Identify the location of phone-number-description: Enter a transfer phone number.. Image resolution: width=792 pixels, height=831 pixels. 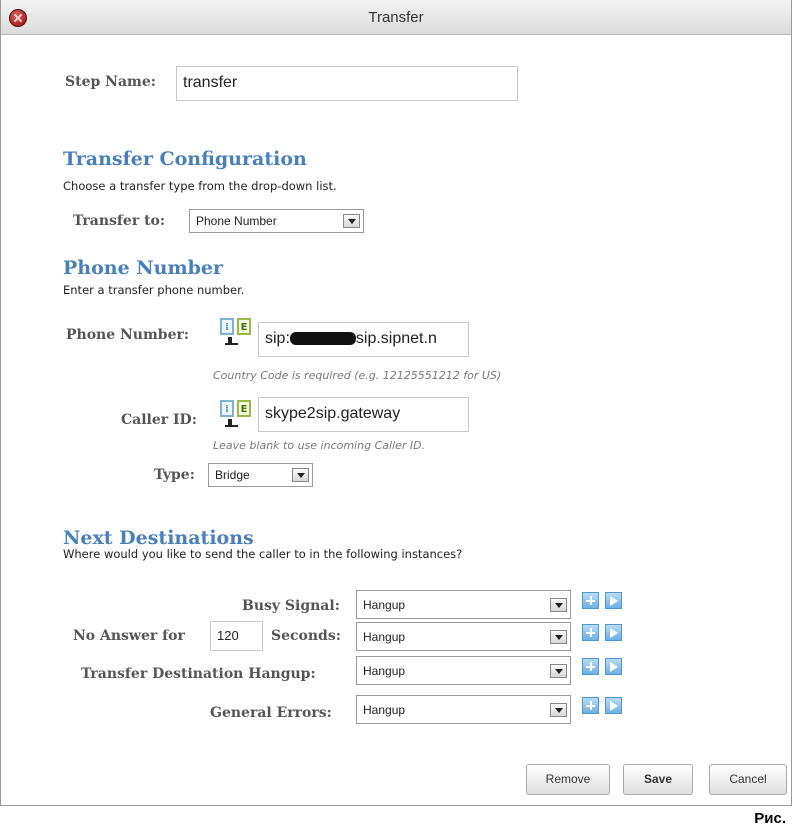
(154, 290).